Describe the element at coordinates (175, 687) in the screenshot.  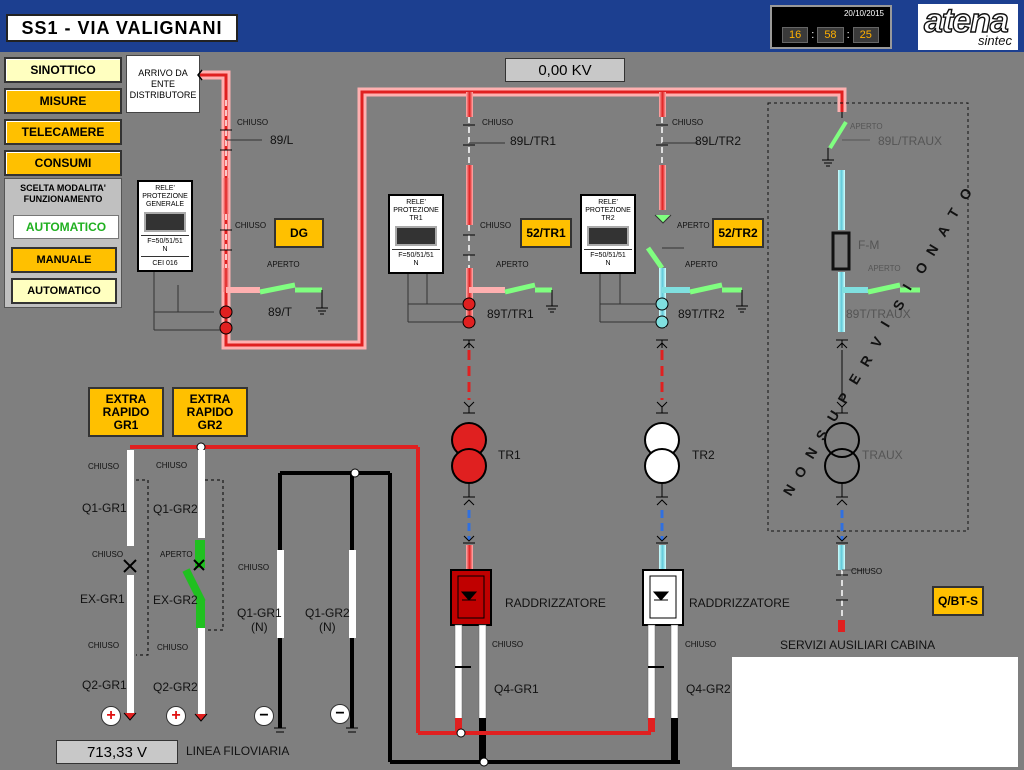
I see `q2-gr2-label: Q2-GR2` at that location.